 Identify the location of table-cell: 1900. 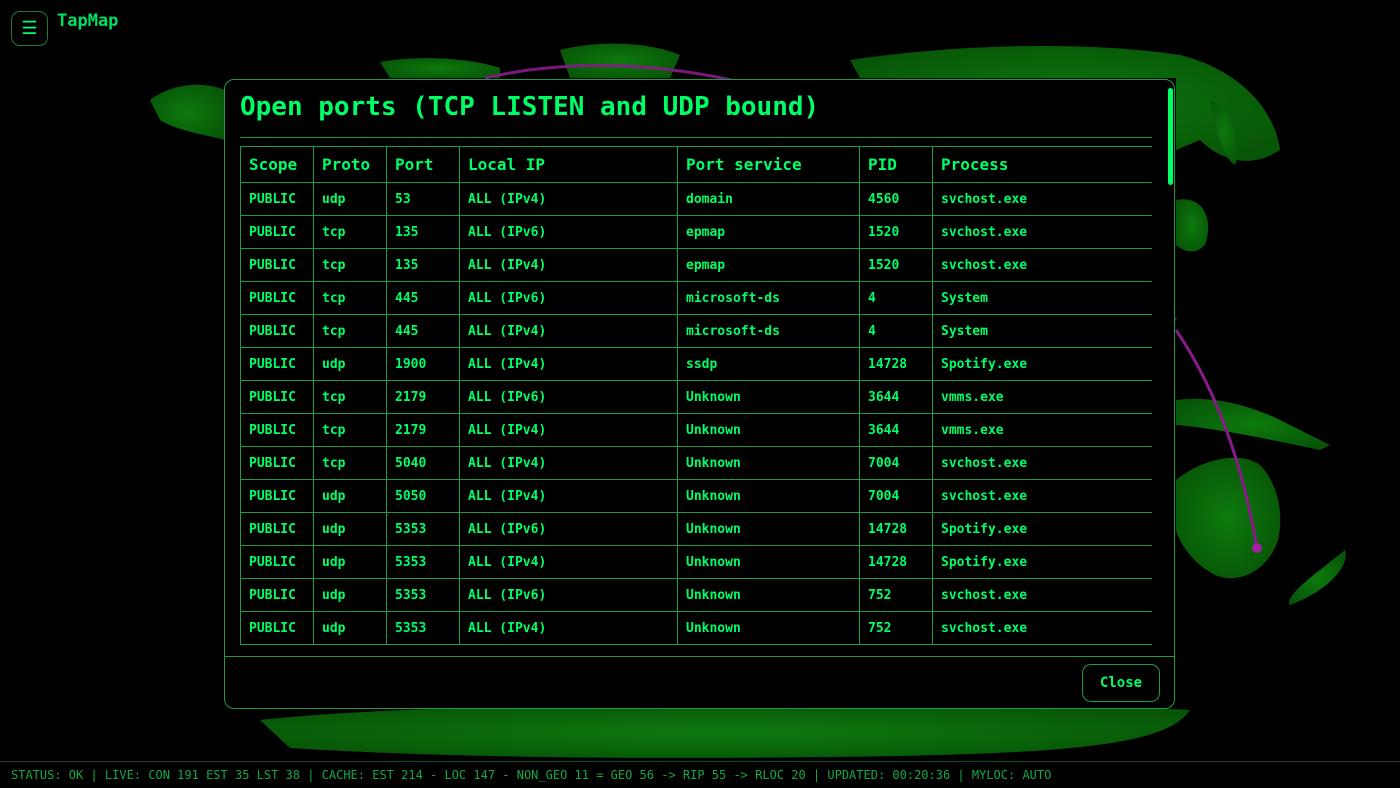
(423, 364).